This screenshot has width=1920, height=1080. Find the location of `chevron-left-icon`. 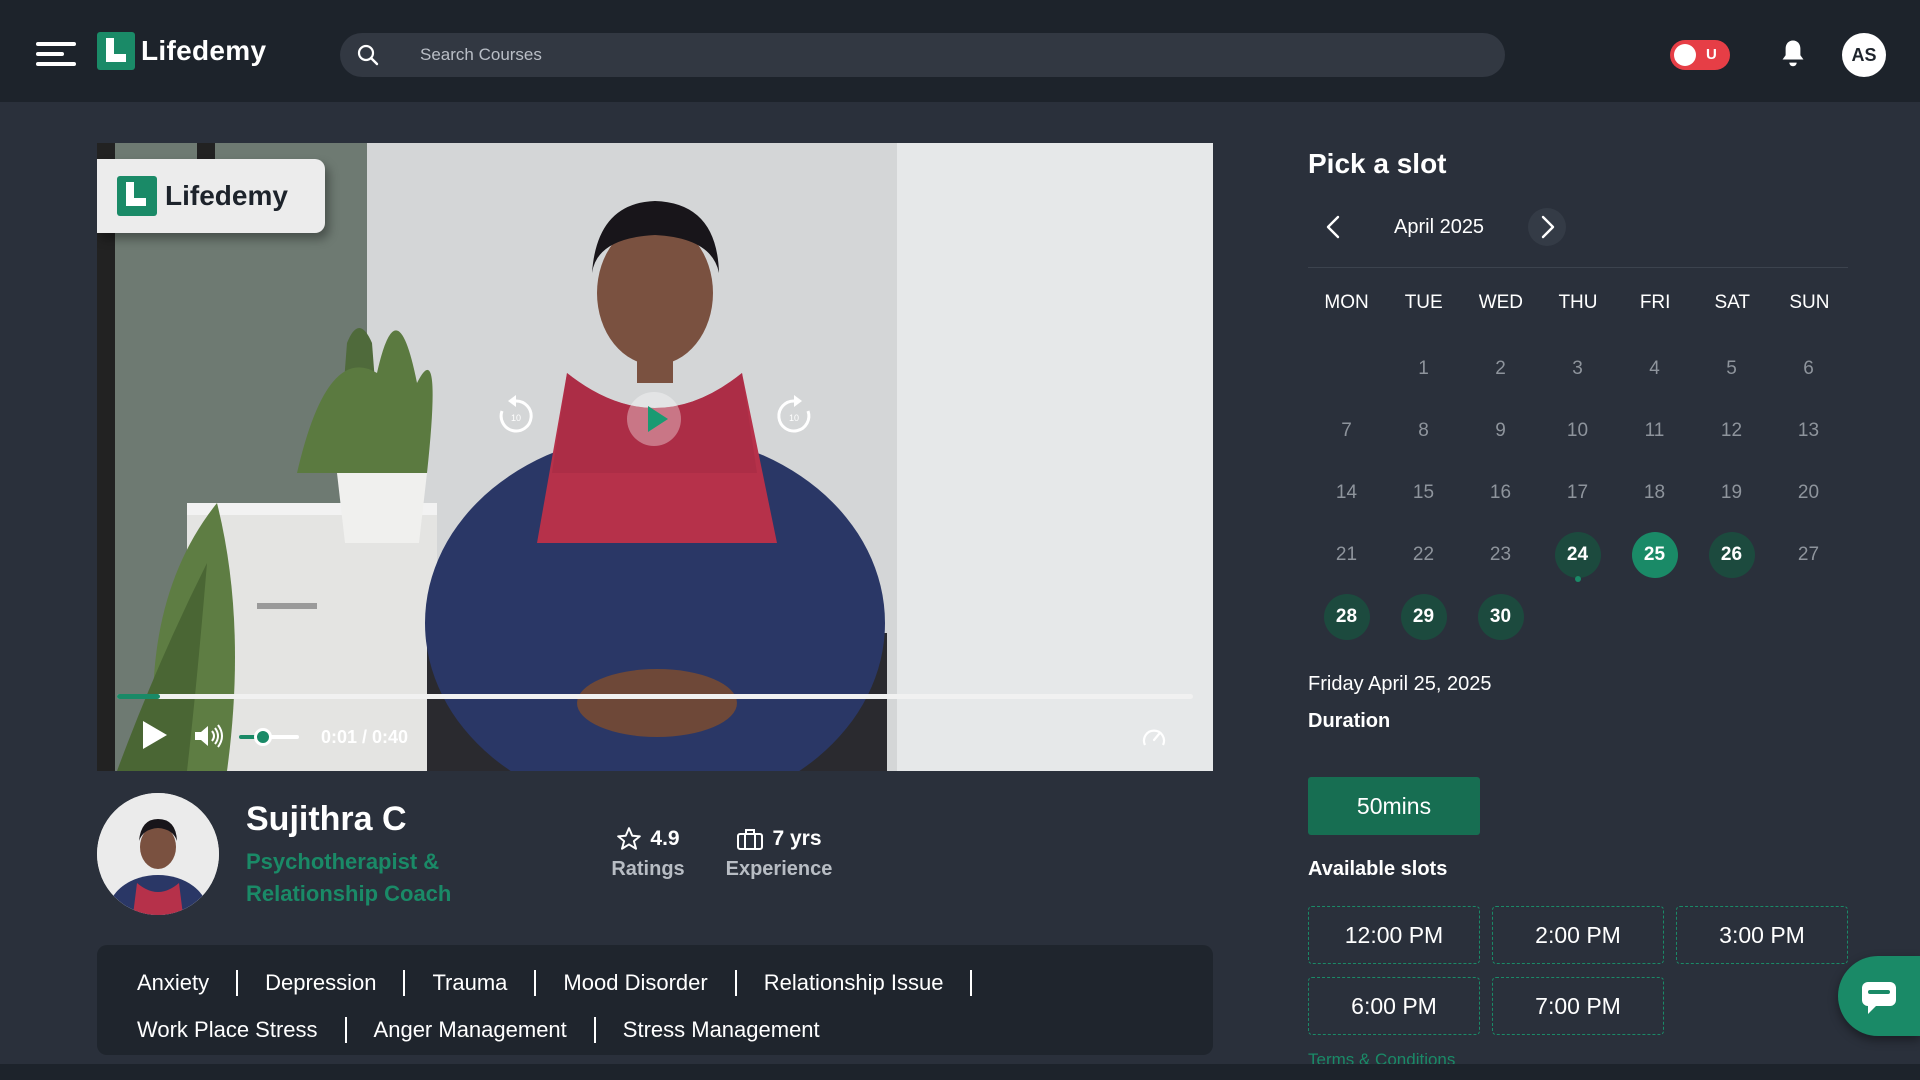

chevron-left-icon is located at coordinates (1334, 227).